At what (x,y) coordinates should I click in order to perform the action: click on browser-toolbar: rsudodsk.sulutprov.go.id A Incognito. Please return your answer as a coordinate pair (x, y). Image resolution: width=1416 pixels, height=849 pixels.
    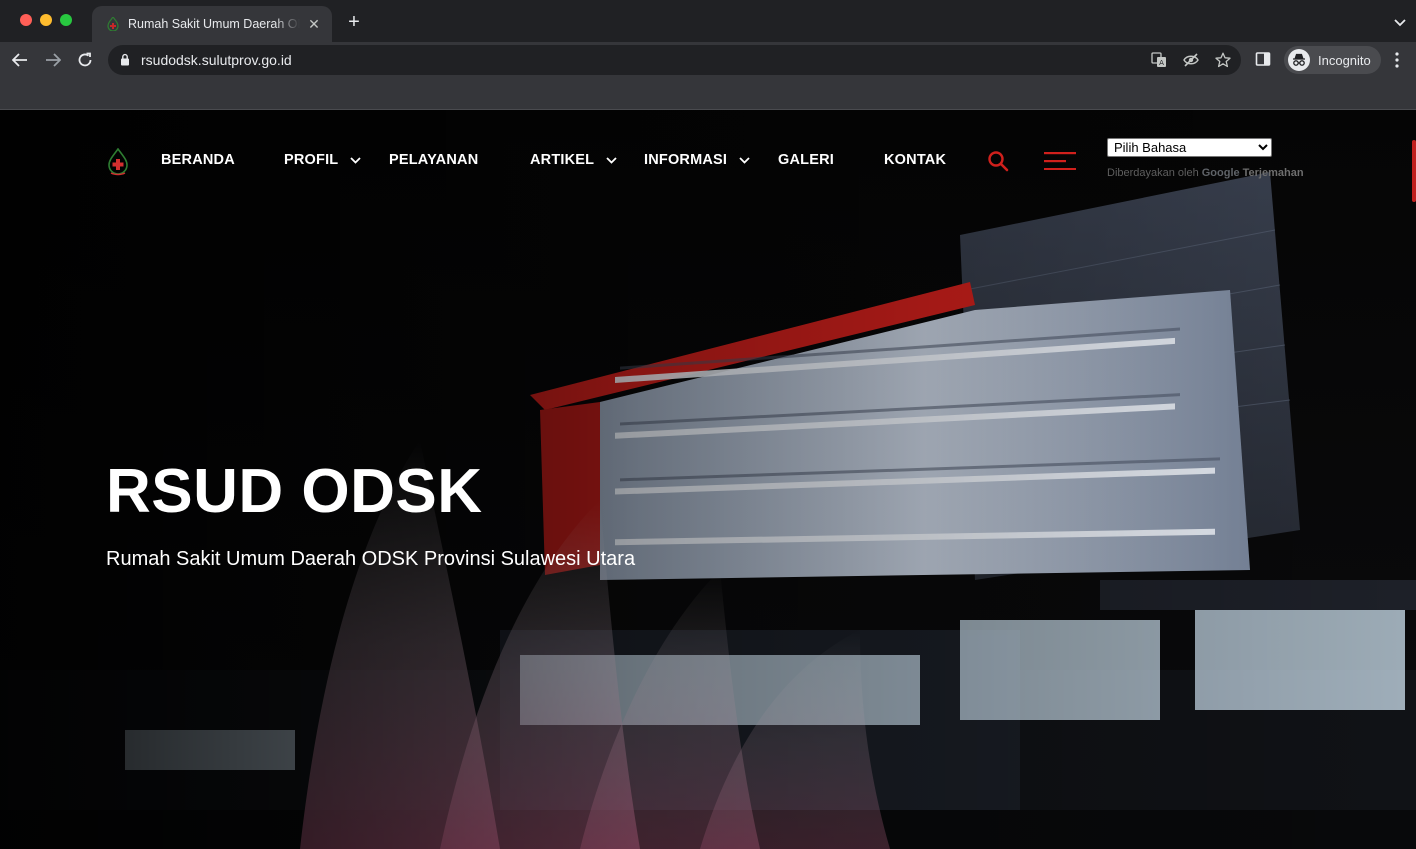
    Looking at the image, I should click on (708, 60).